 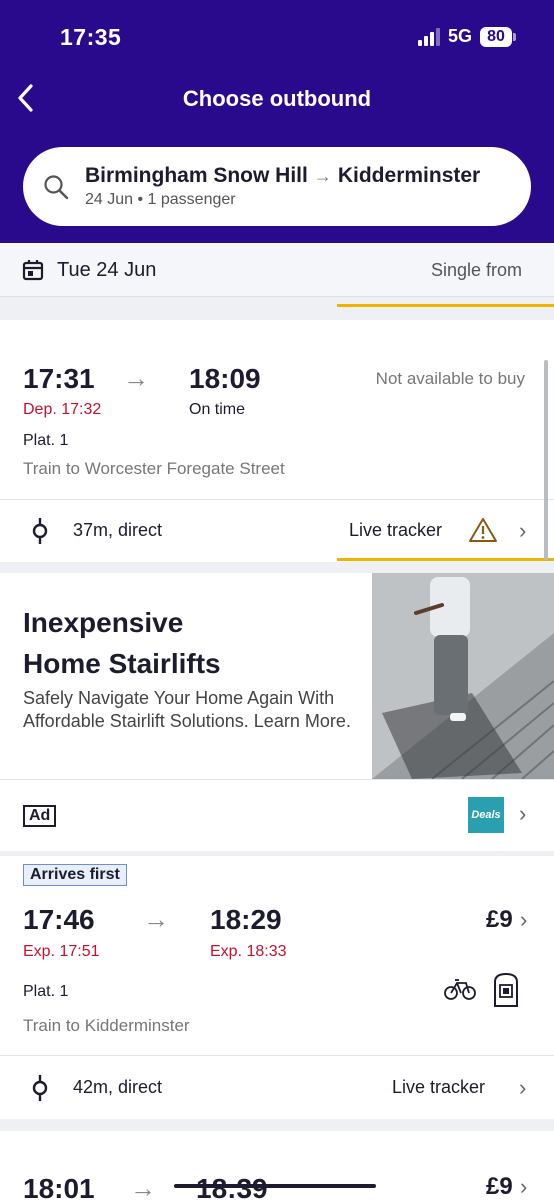 What do you see at coordinates (118, 530) in the screenshot?
I see `journey-duration: 37m, direct` at bounding box center [118, 530].